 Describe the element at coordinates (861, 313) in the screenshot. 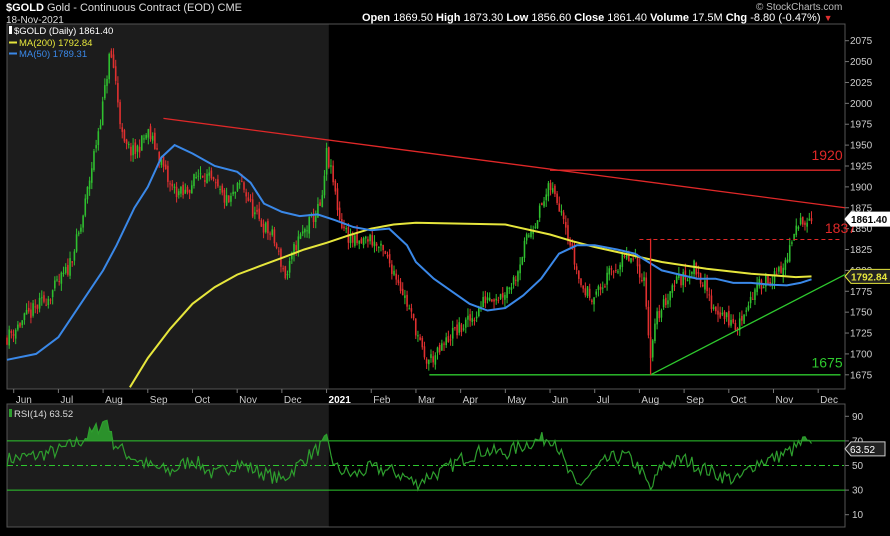

I see `y-tick-label: 1750` at that location.